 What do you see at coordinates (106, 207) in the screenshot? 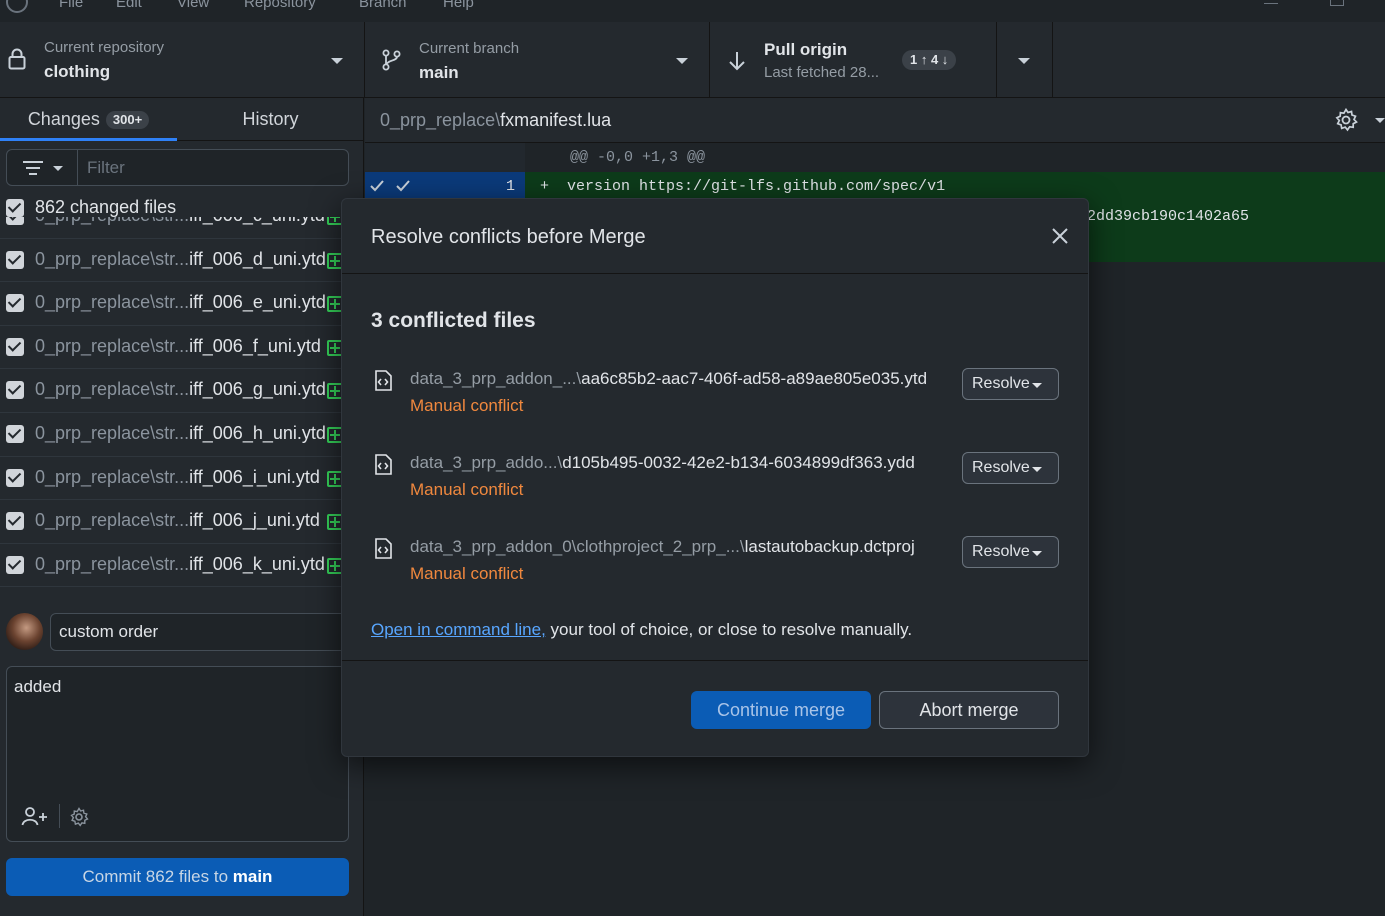
I see `changed-files-count: 862 changed files` at bounding box center [106, 207].